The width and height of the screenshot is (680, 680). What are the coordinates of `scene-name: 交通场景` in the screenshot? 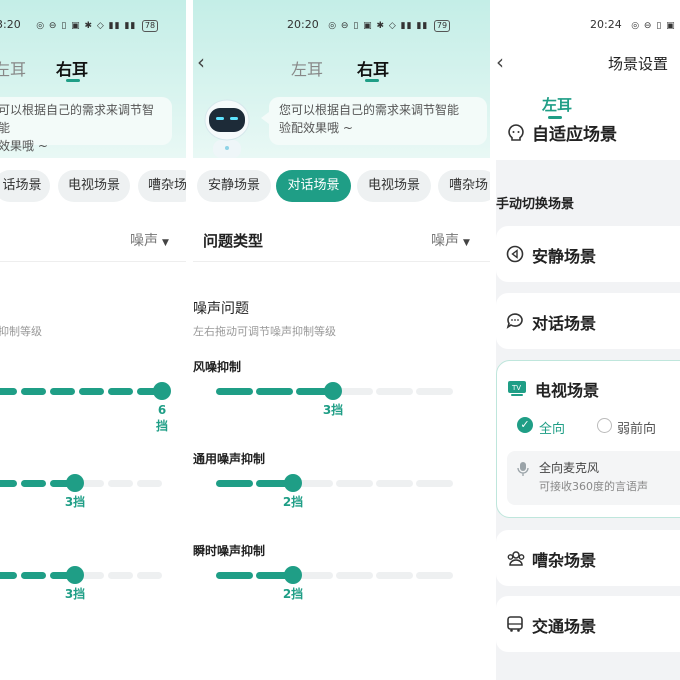 It's located at (564, 626).